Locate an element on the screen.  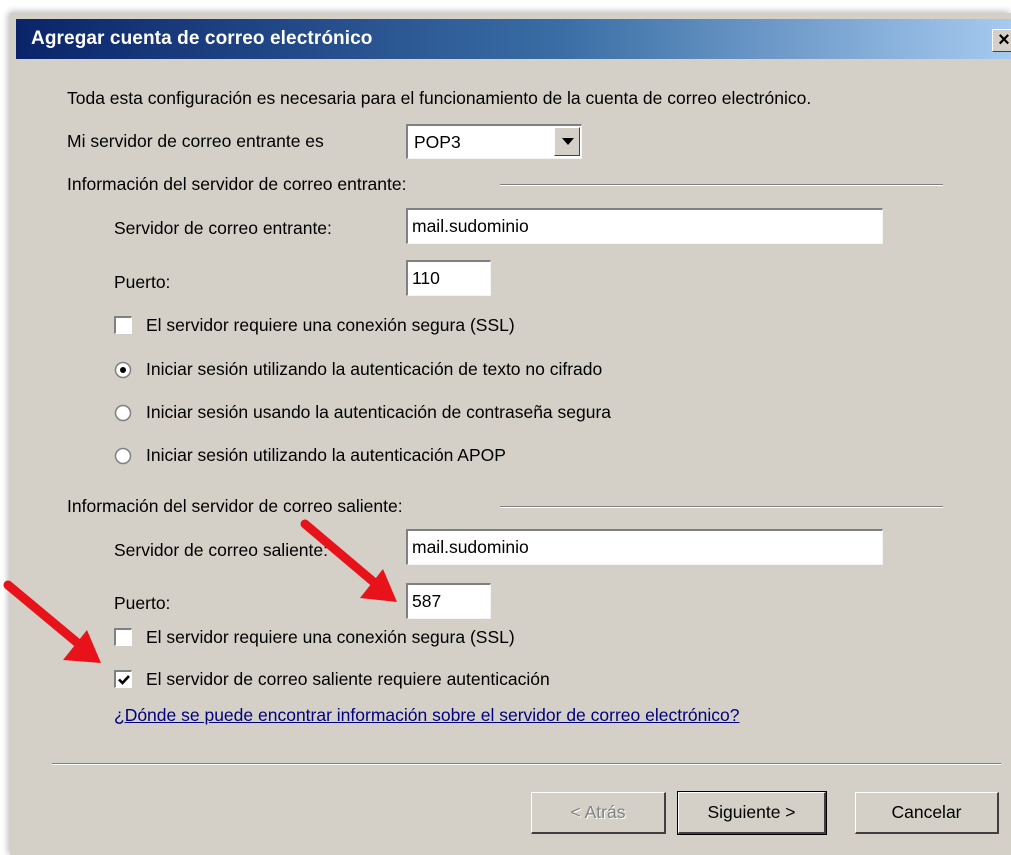
incoming-type-value: POP3 is located at coordinates (437, 142).